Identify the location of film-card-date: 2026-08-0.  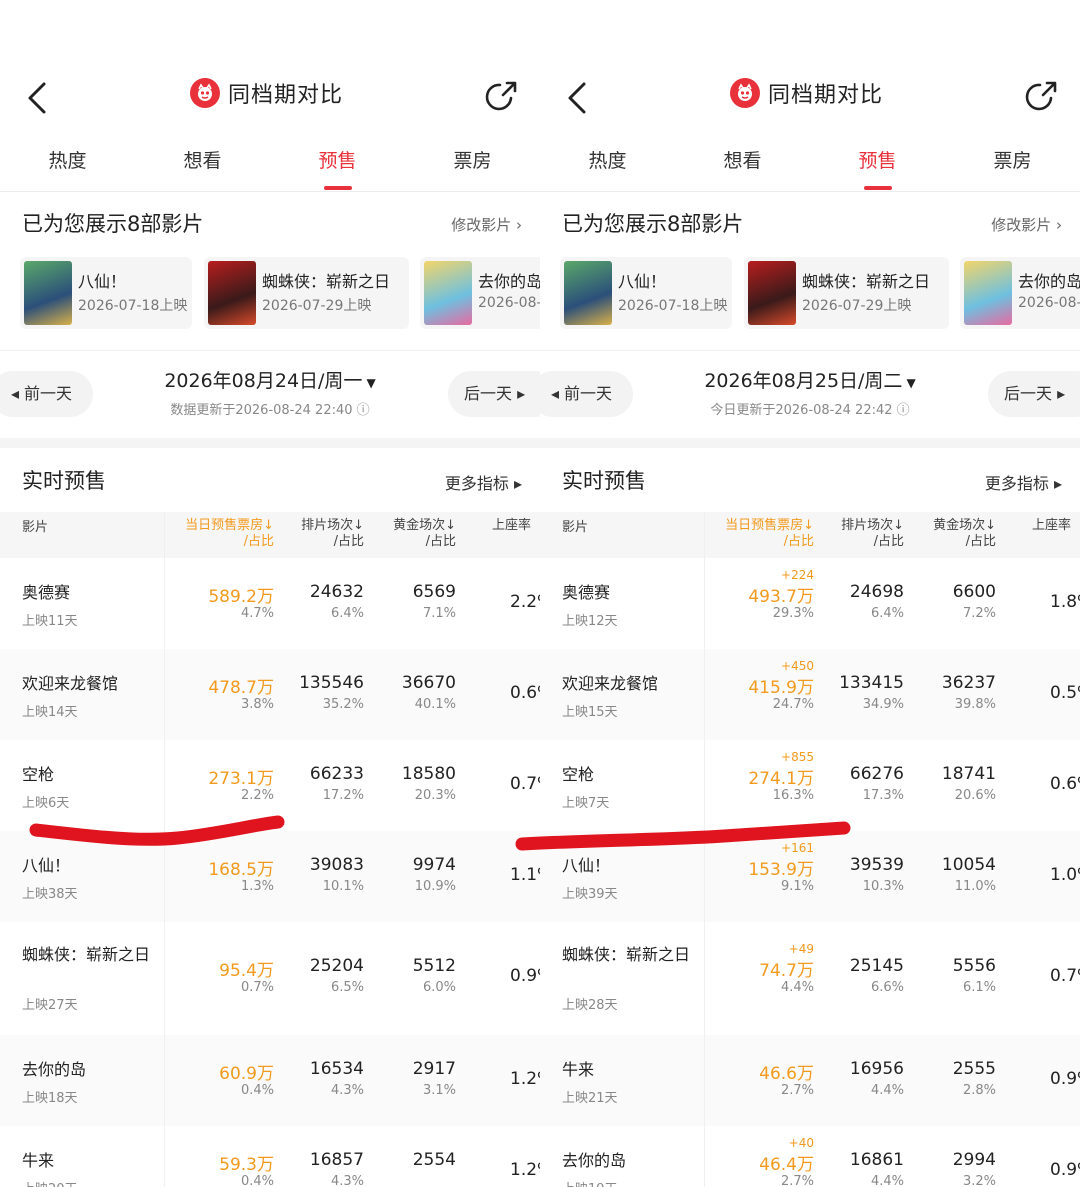
(1049, 303).